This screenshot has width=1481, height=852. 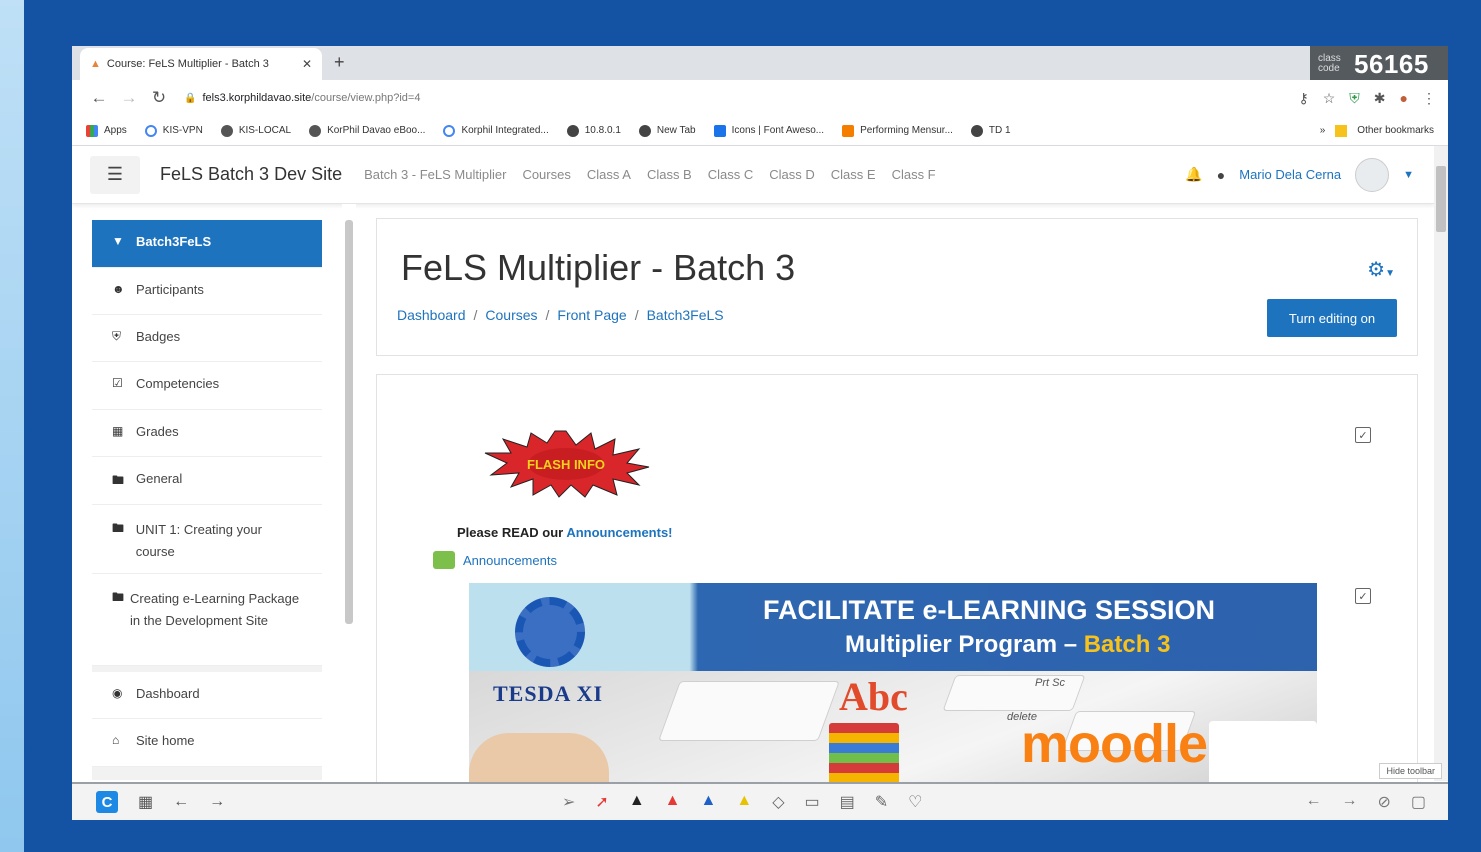 I want to click on undo-arrow-icon: ←, so click(x=1313, y=802).